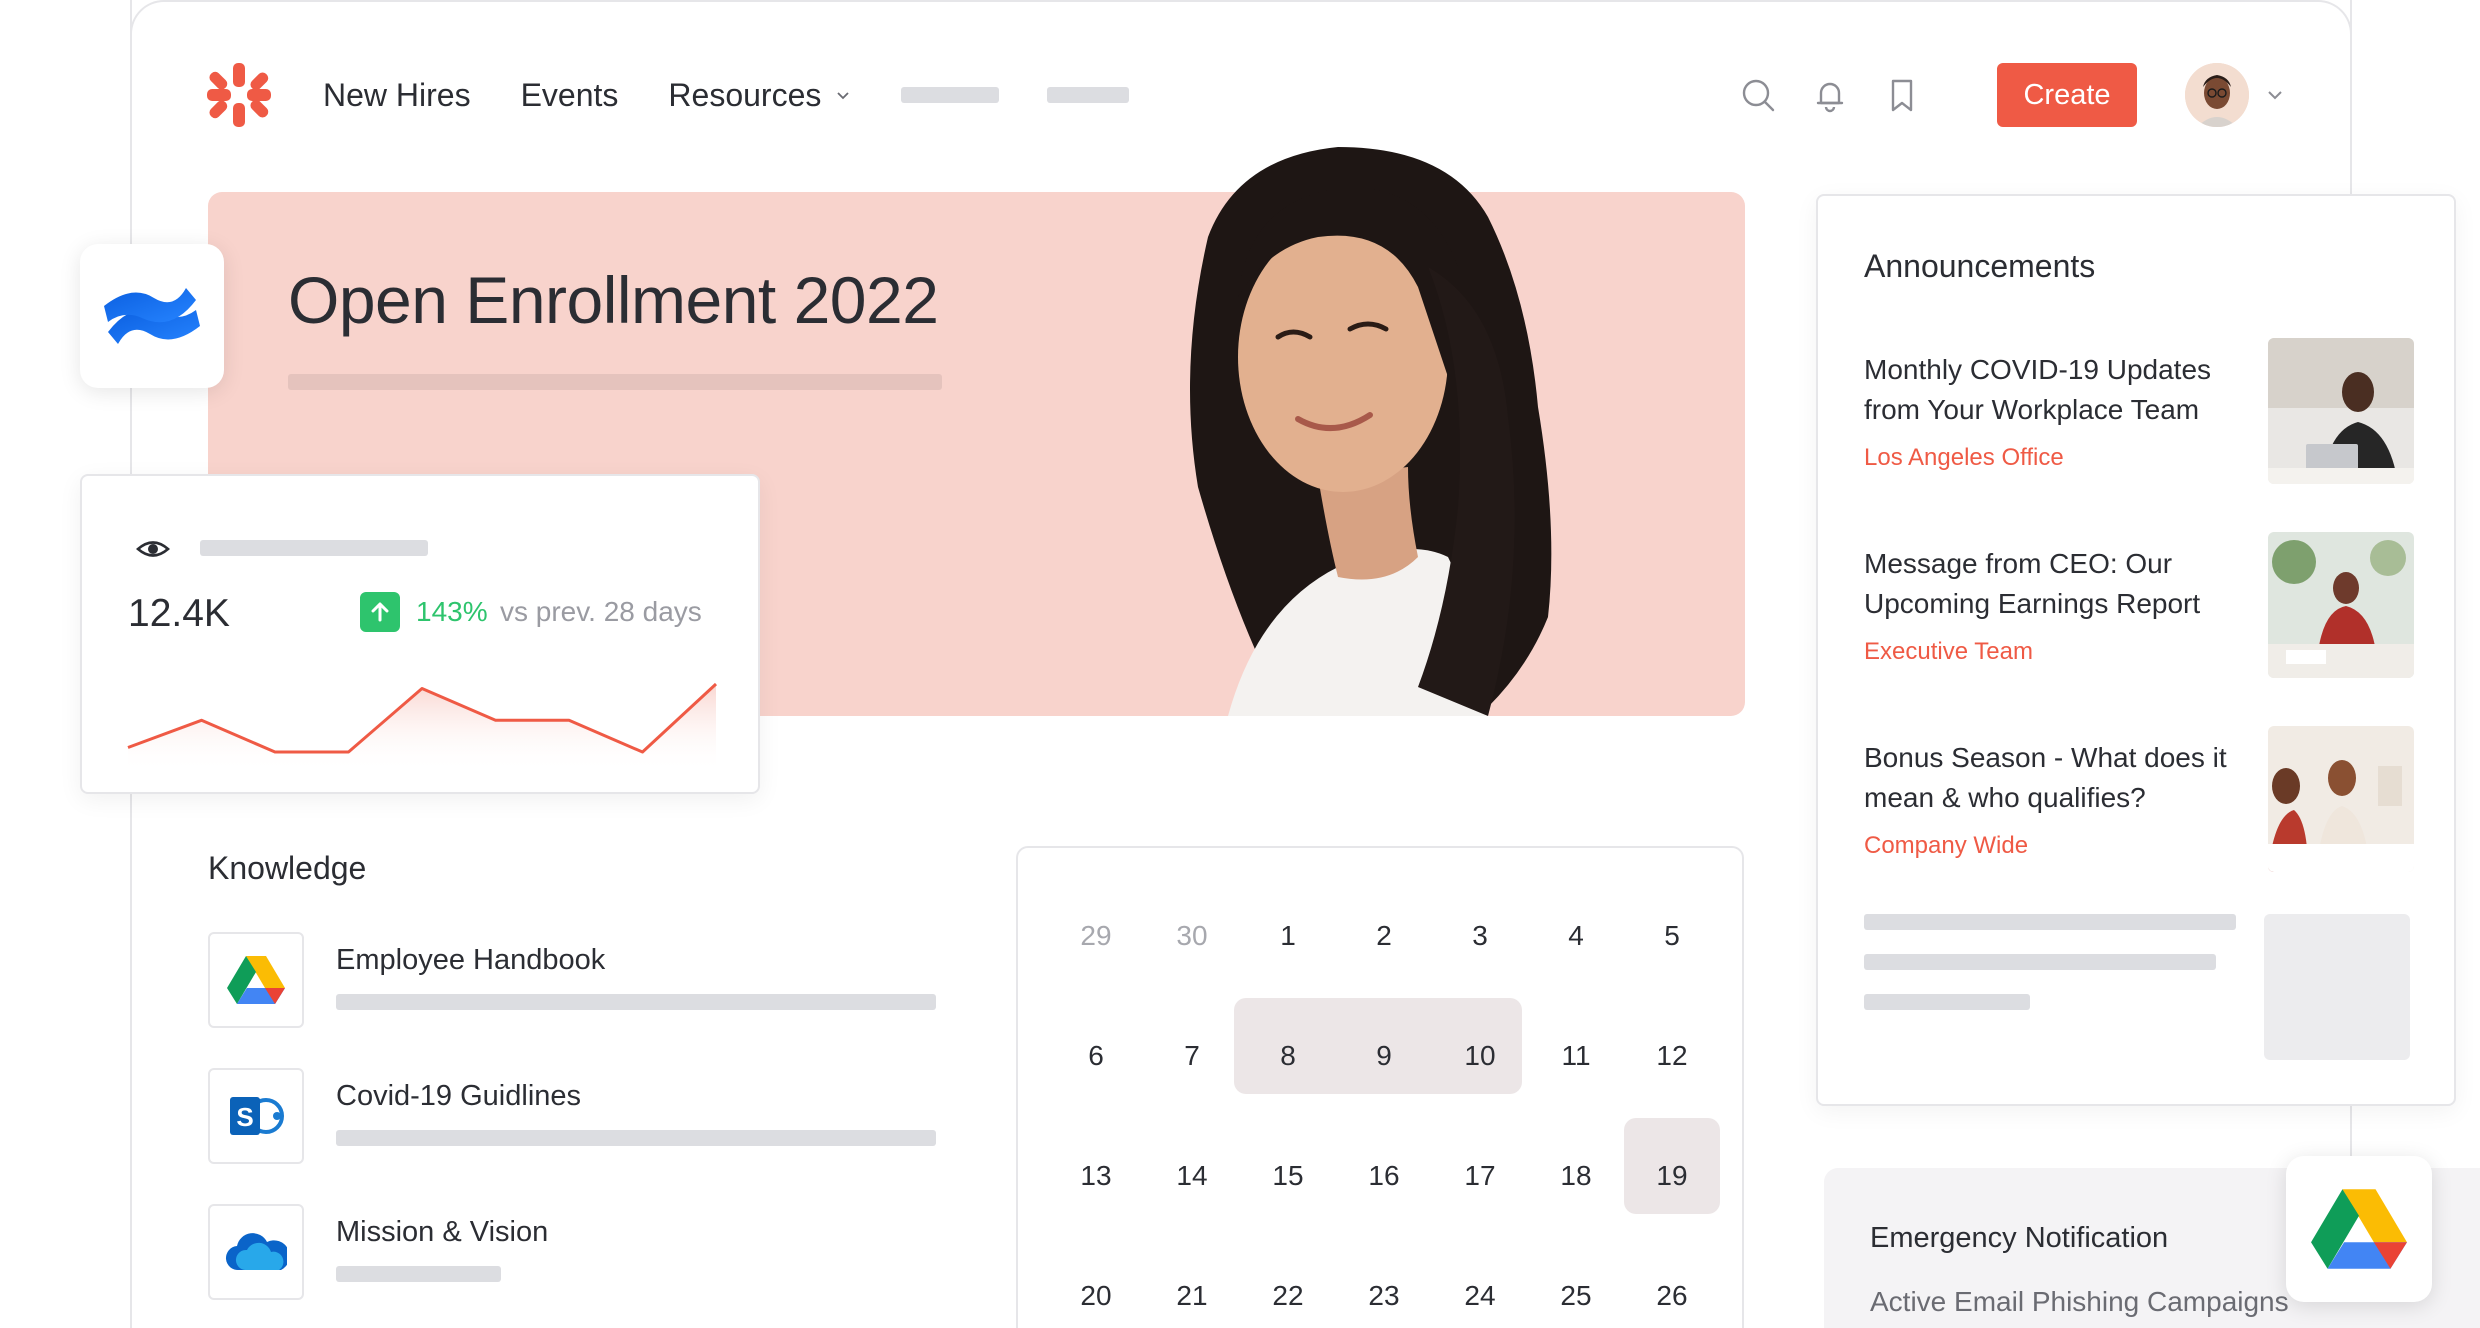 The width and height of the screenshot is (2480, 1328). I want to click on nav-actions: Create, so click(2012, 95).